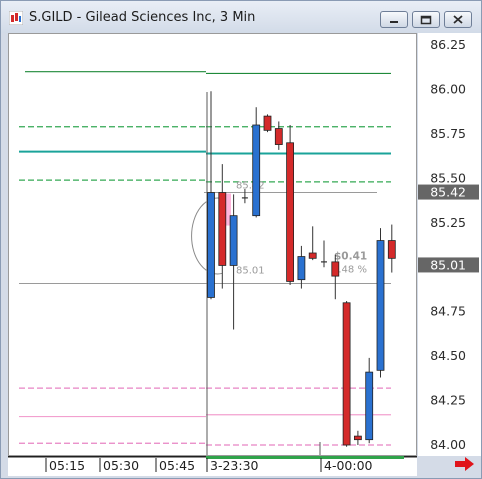 The width and height of the screenshot is (482, 479). What do you see at coordinates (121, 465) in the screenshot?
I see `time-tick-label: 05:30` at bounding box center [121, 465].